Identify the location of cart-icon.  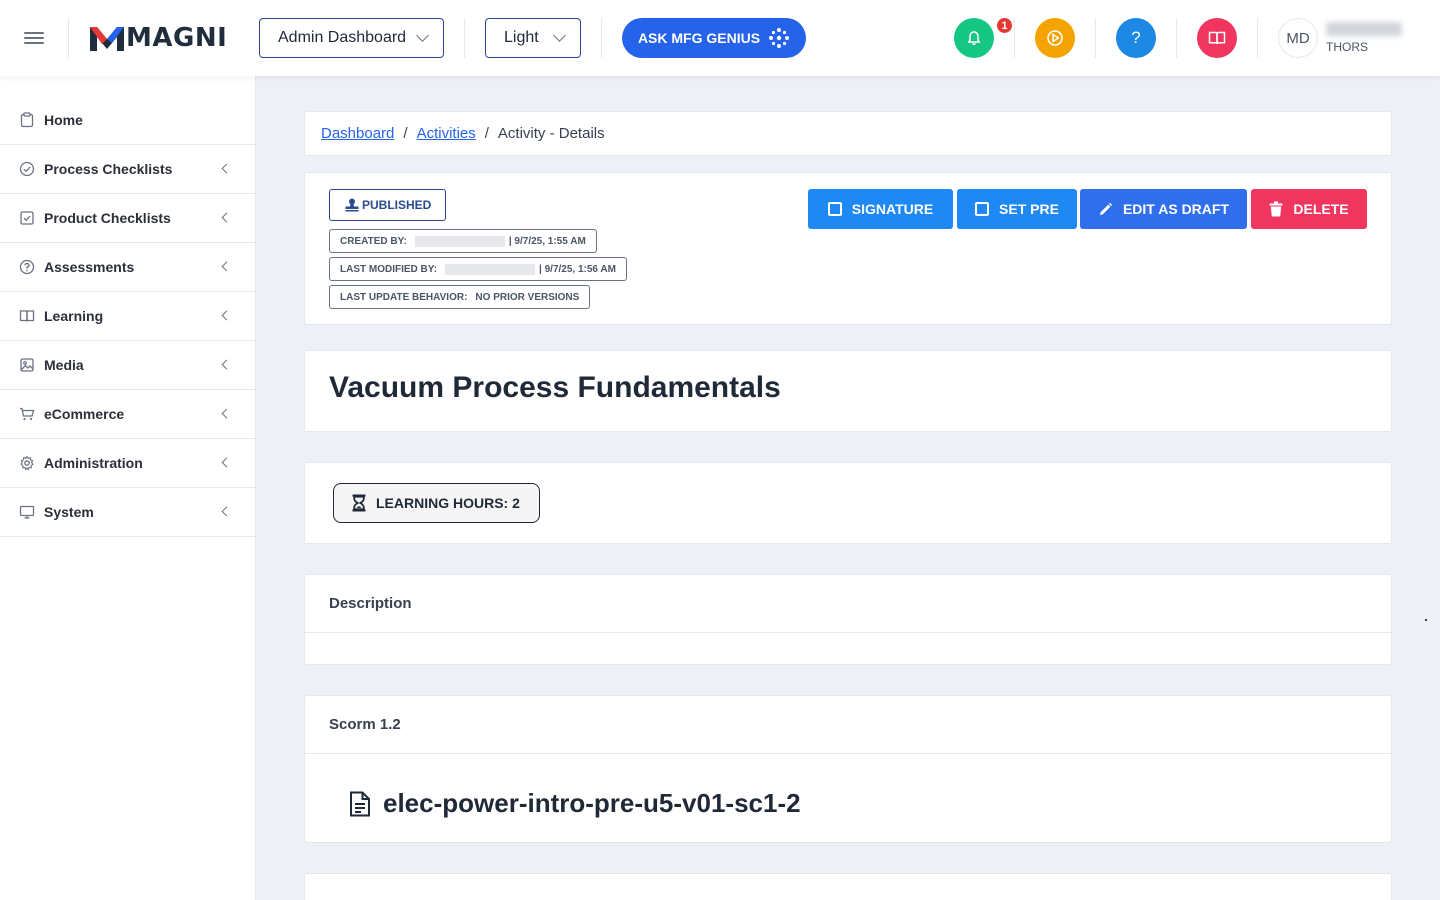
(27, 414).